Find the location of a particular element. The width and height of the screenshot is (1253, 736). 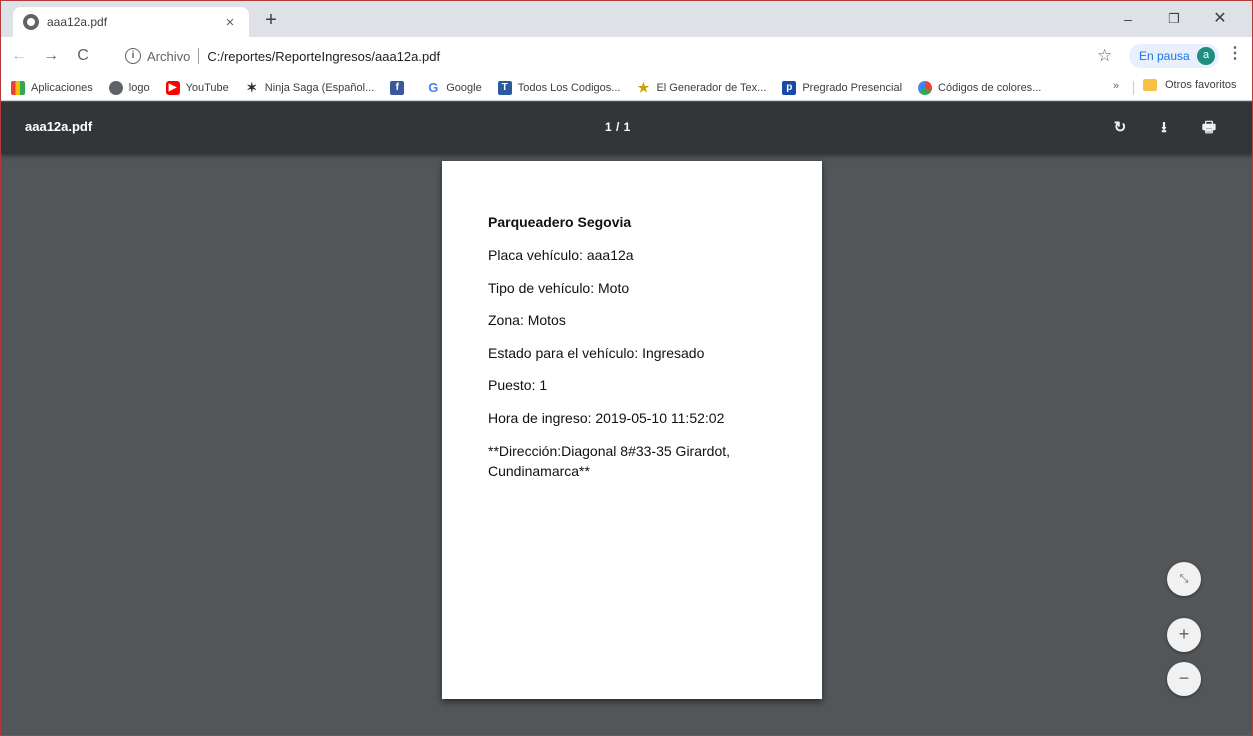

spot-line: Puesto: 1 is located at coordinates (518, 385).